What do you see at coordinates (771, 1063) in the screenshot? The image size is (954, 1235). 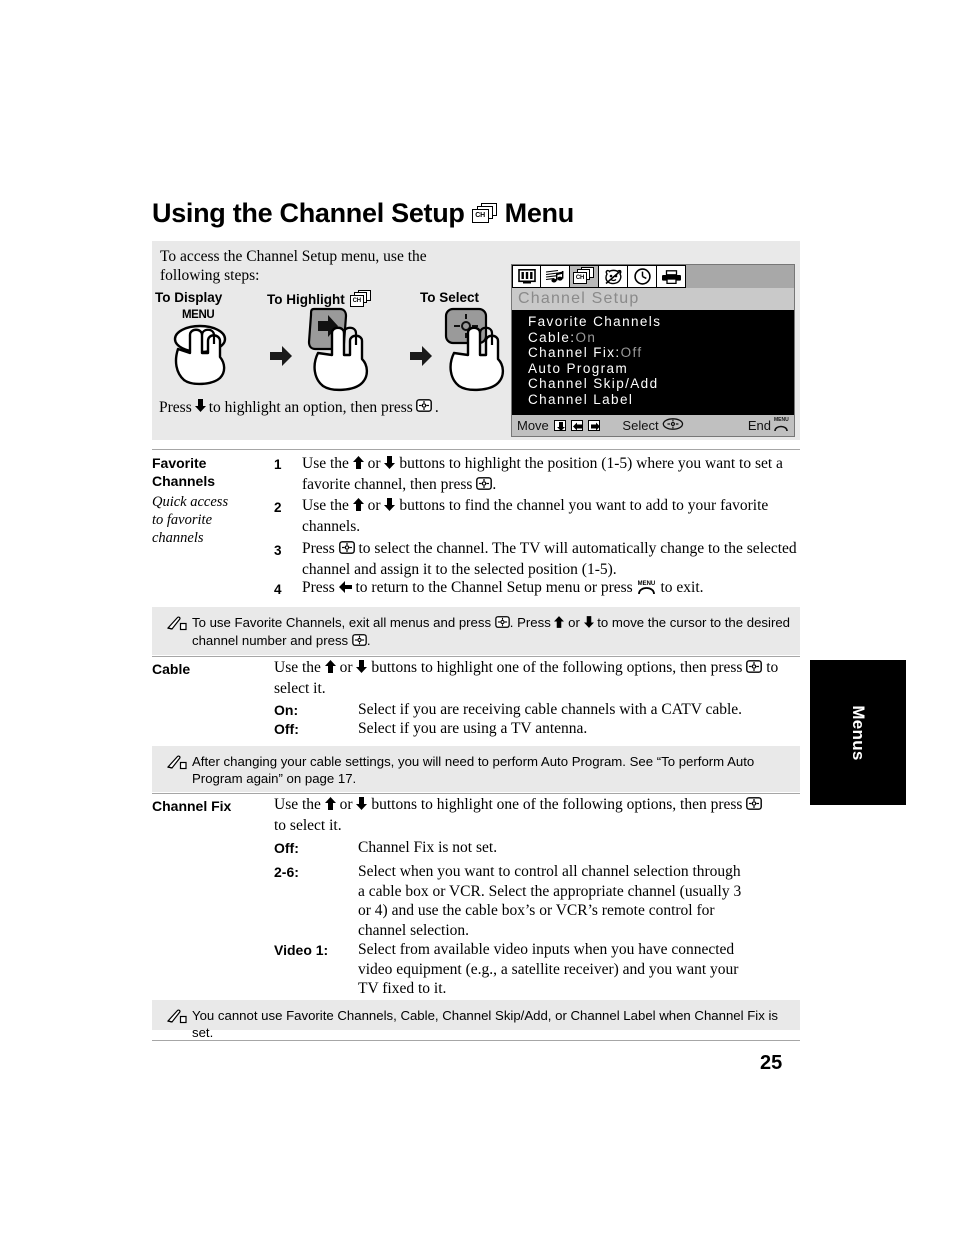 I see `page-number: 25` at bounding box center [771, 1063].